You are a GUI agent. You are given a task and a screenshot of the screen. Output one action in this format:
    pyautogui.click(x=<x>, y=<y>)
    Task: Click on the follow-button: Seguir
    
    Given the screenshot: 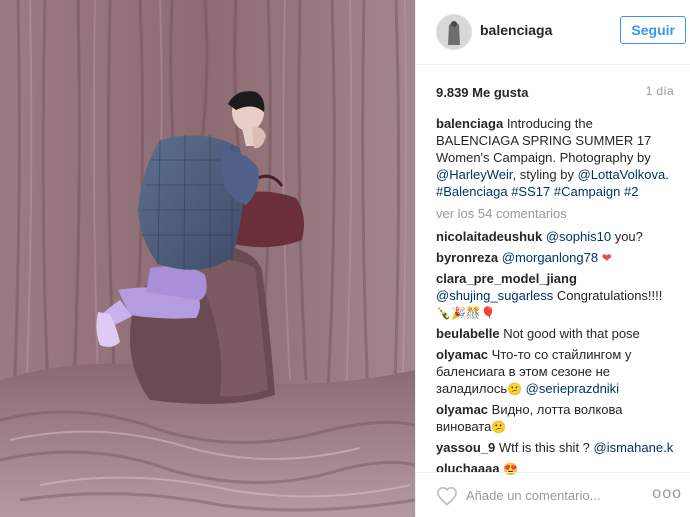 What is the action you would take?
    pyautogui.click(x=653, y=30)
    